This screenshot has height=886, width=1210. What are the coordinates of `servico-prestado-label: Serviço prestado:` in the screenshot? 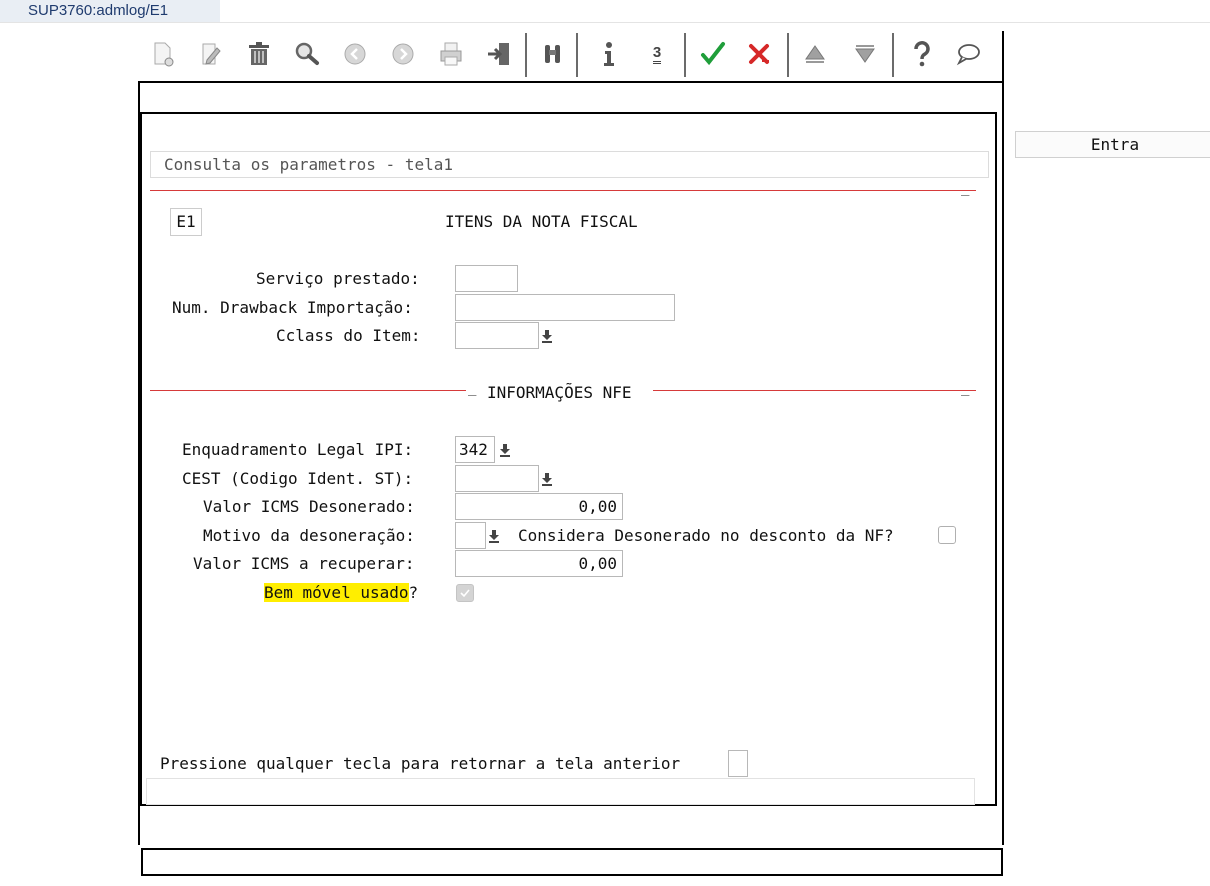 It's located at (338, 278).